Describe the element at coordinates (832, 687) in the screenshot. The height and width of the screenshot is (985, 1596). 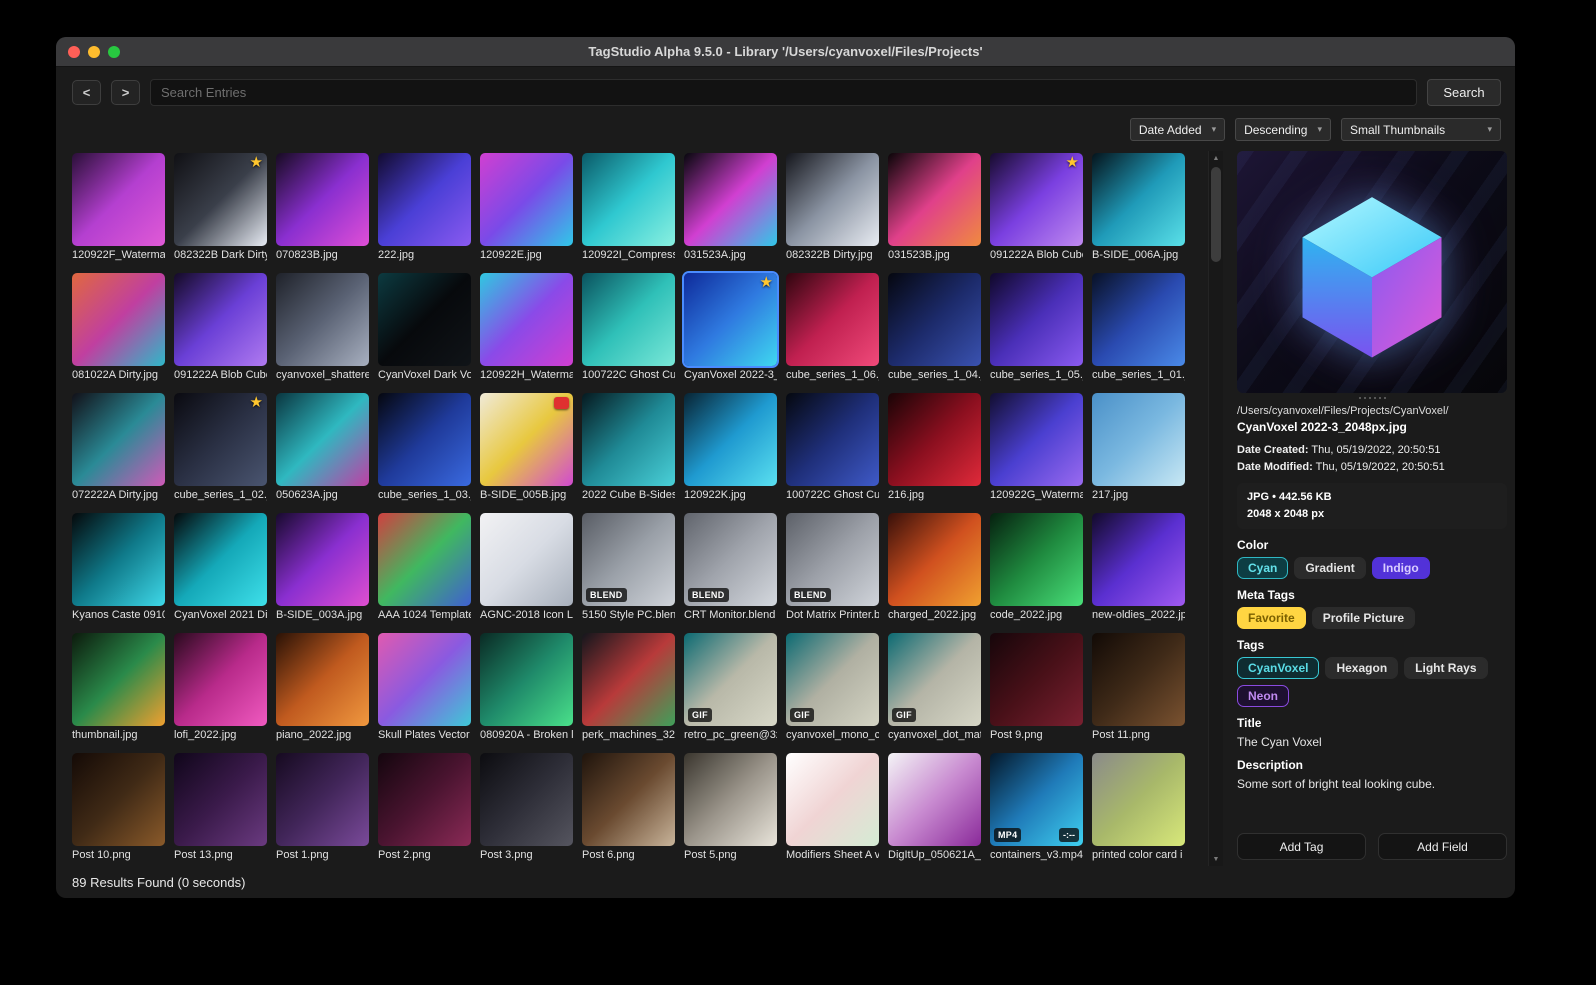
I see `grid-item: GIF cyanvoxel_mono_cr` at that location.